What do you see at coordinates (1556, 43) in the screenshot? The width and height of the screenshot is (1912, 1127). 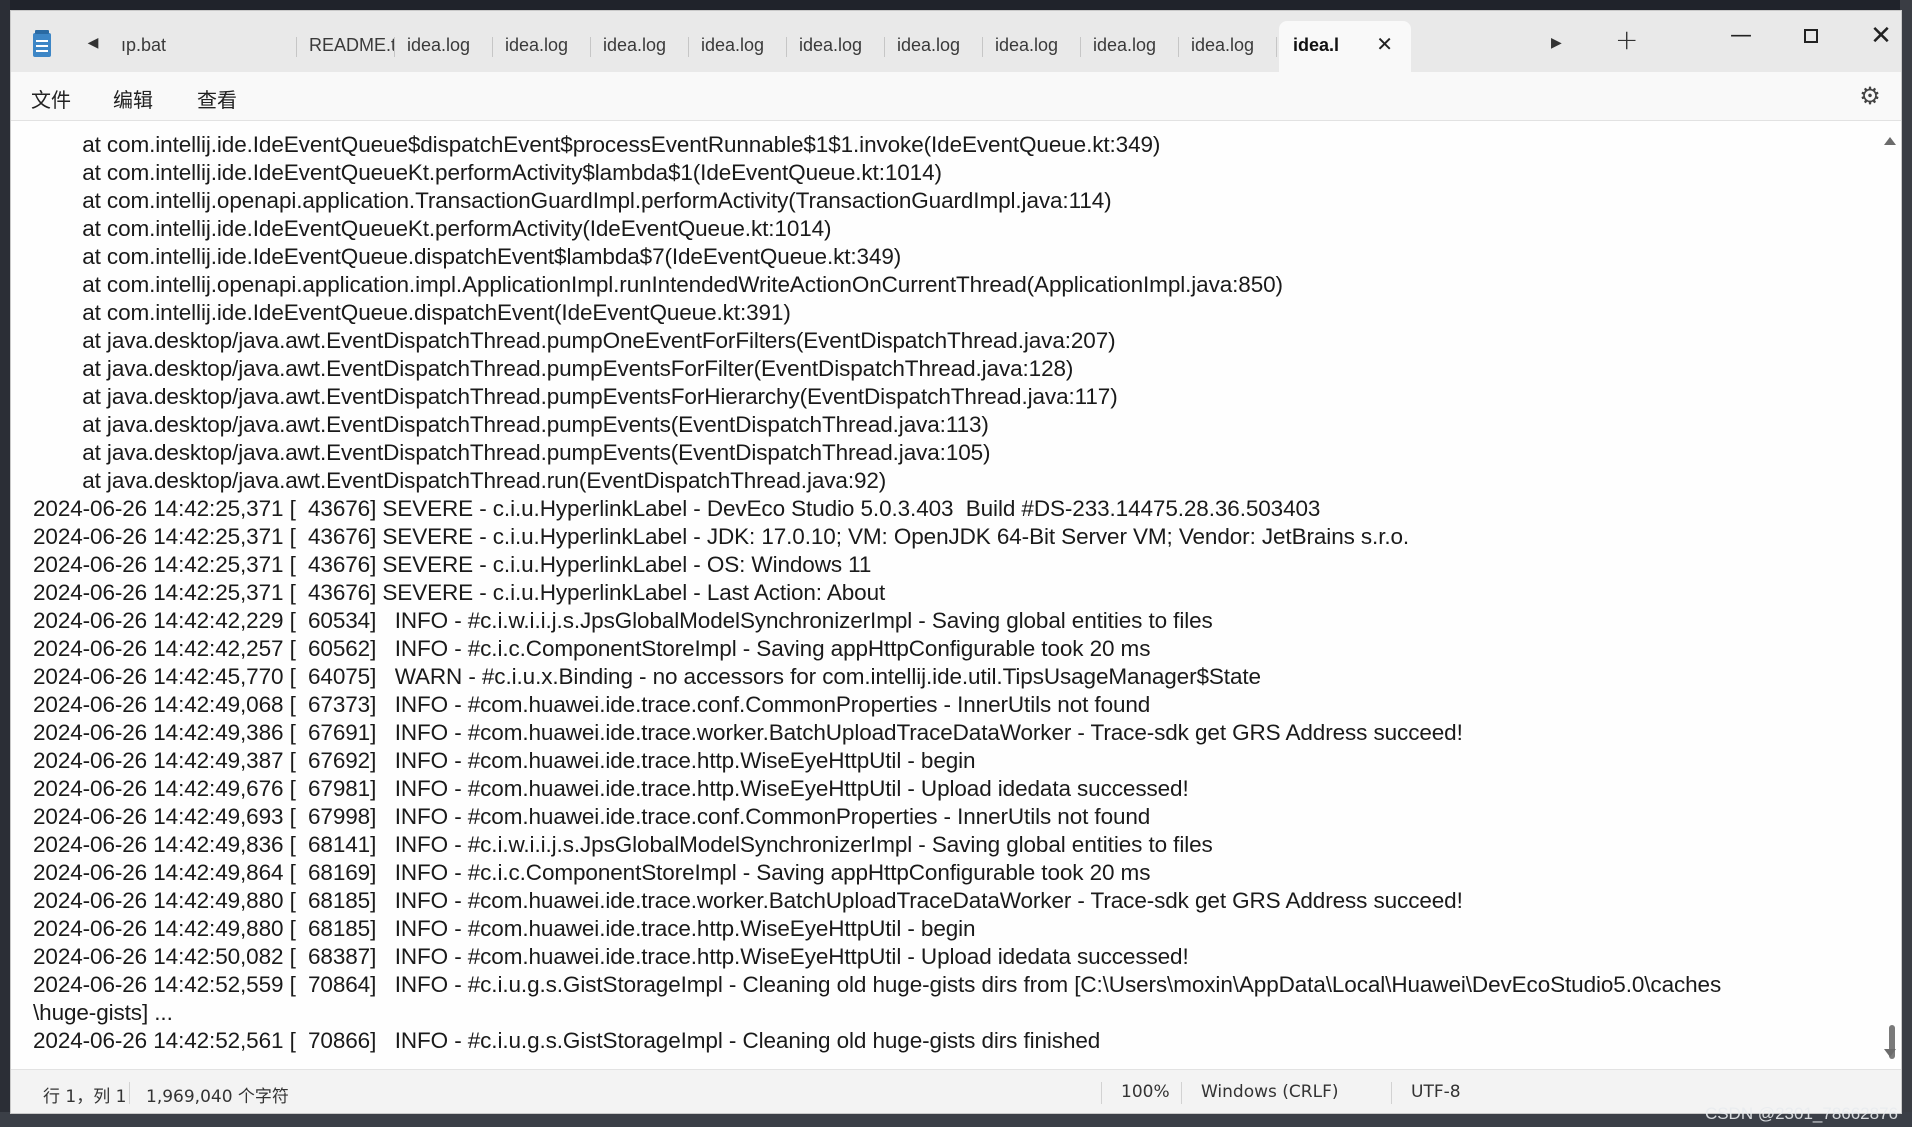 I see `tab-scroll-right-icon: ▶` at bounding box center [1556, 43].